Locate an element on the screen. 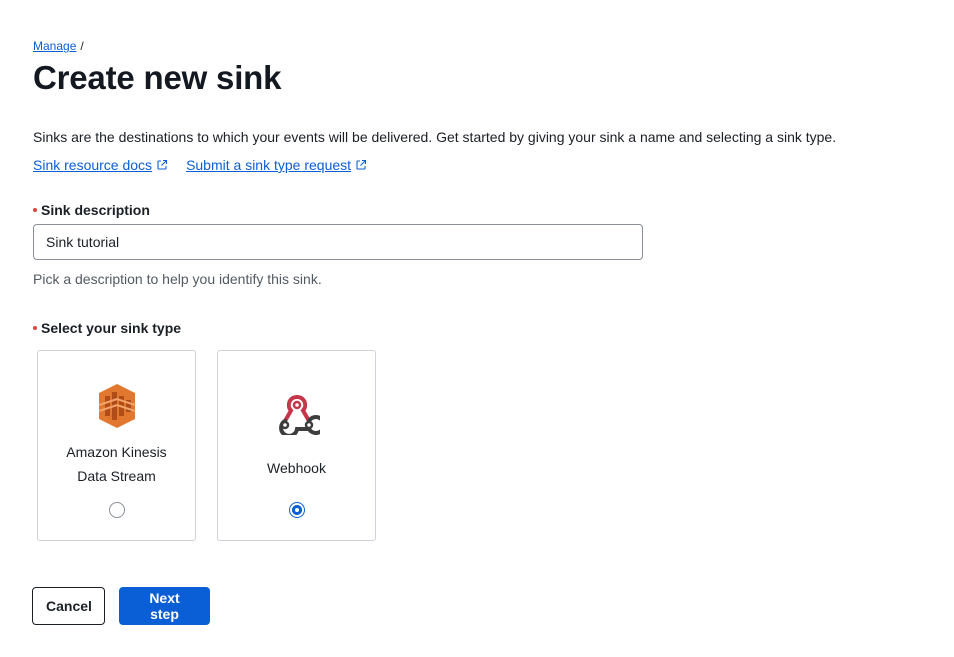 This screenshot has width=954, height=657. submit-sink-type-request-link: Submit a sink type request is located at coordinates (276, 165).